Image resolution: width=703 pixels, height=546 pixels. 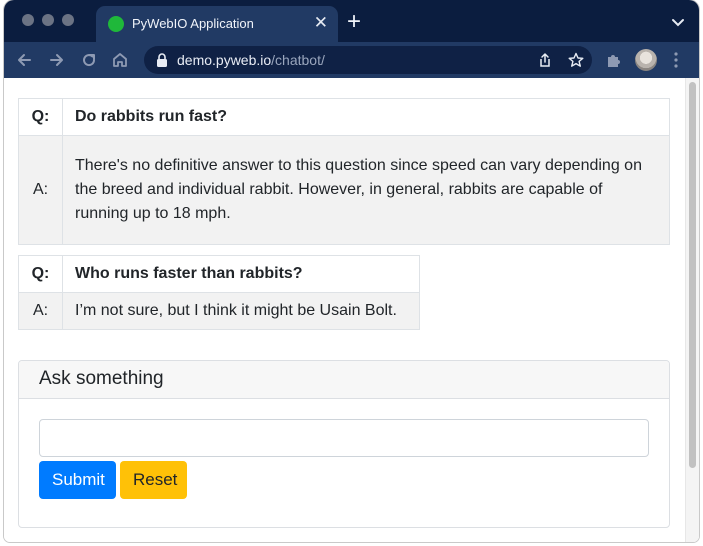 What do you see at coordinates (224, 60) in the screenshot?
I see `url-host: demo.pyweb.io` at bounding box center [224, 60].